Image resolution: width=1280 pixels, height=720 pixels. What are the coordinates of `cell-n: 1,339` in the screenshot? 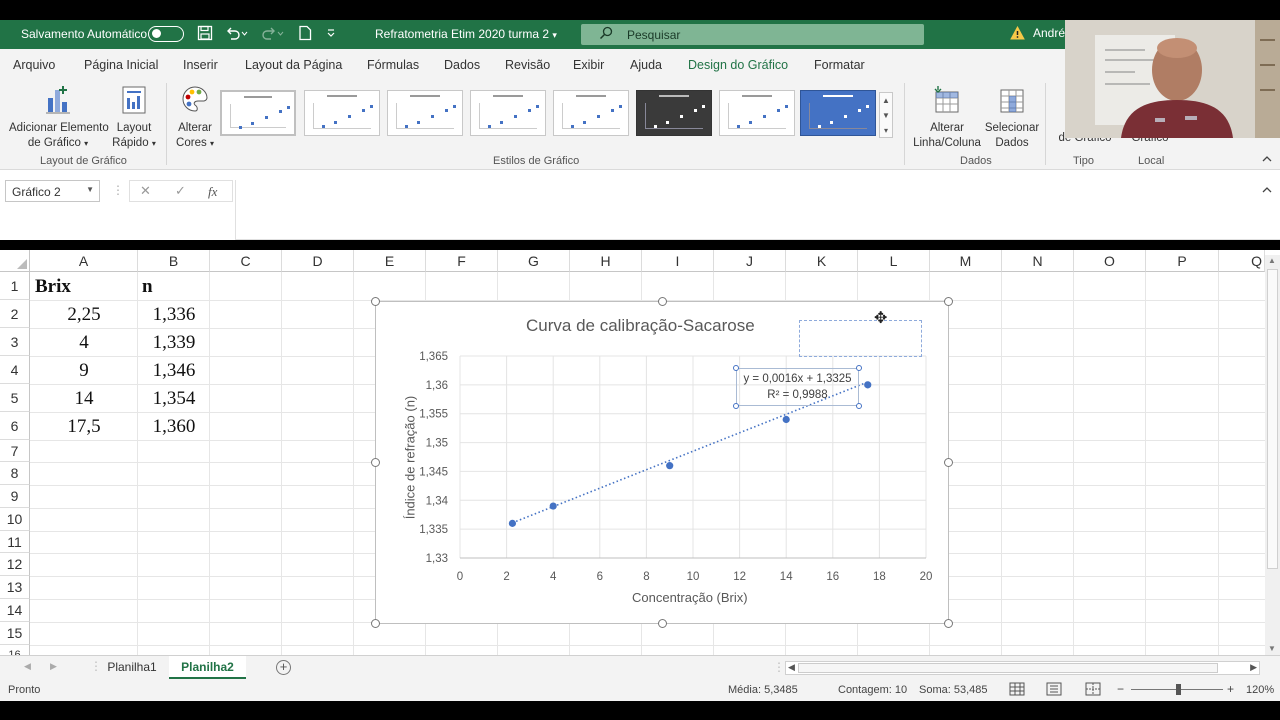 It's located at (174, 343).